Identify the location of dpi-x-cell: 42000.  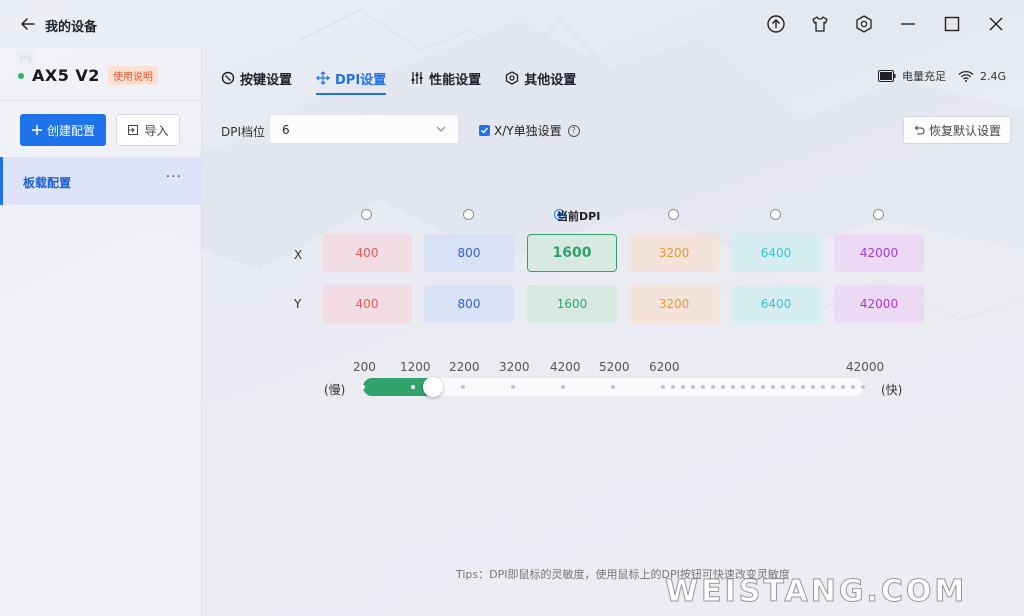
(879, 253).